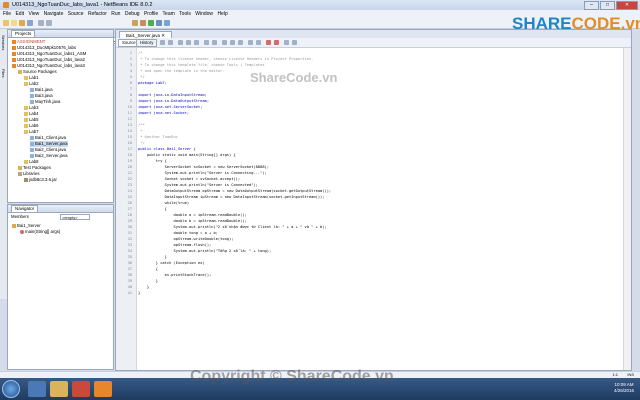  What do you see at coordinates (268, 42) in the screenshot?
I see `start-macro-icon` at bounding box center [268, 42].